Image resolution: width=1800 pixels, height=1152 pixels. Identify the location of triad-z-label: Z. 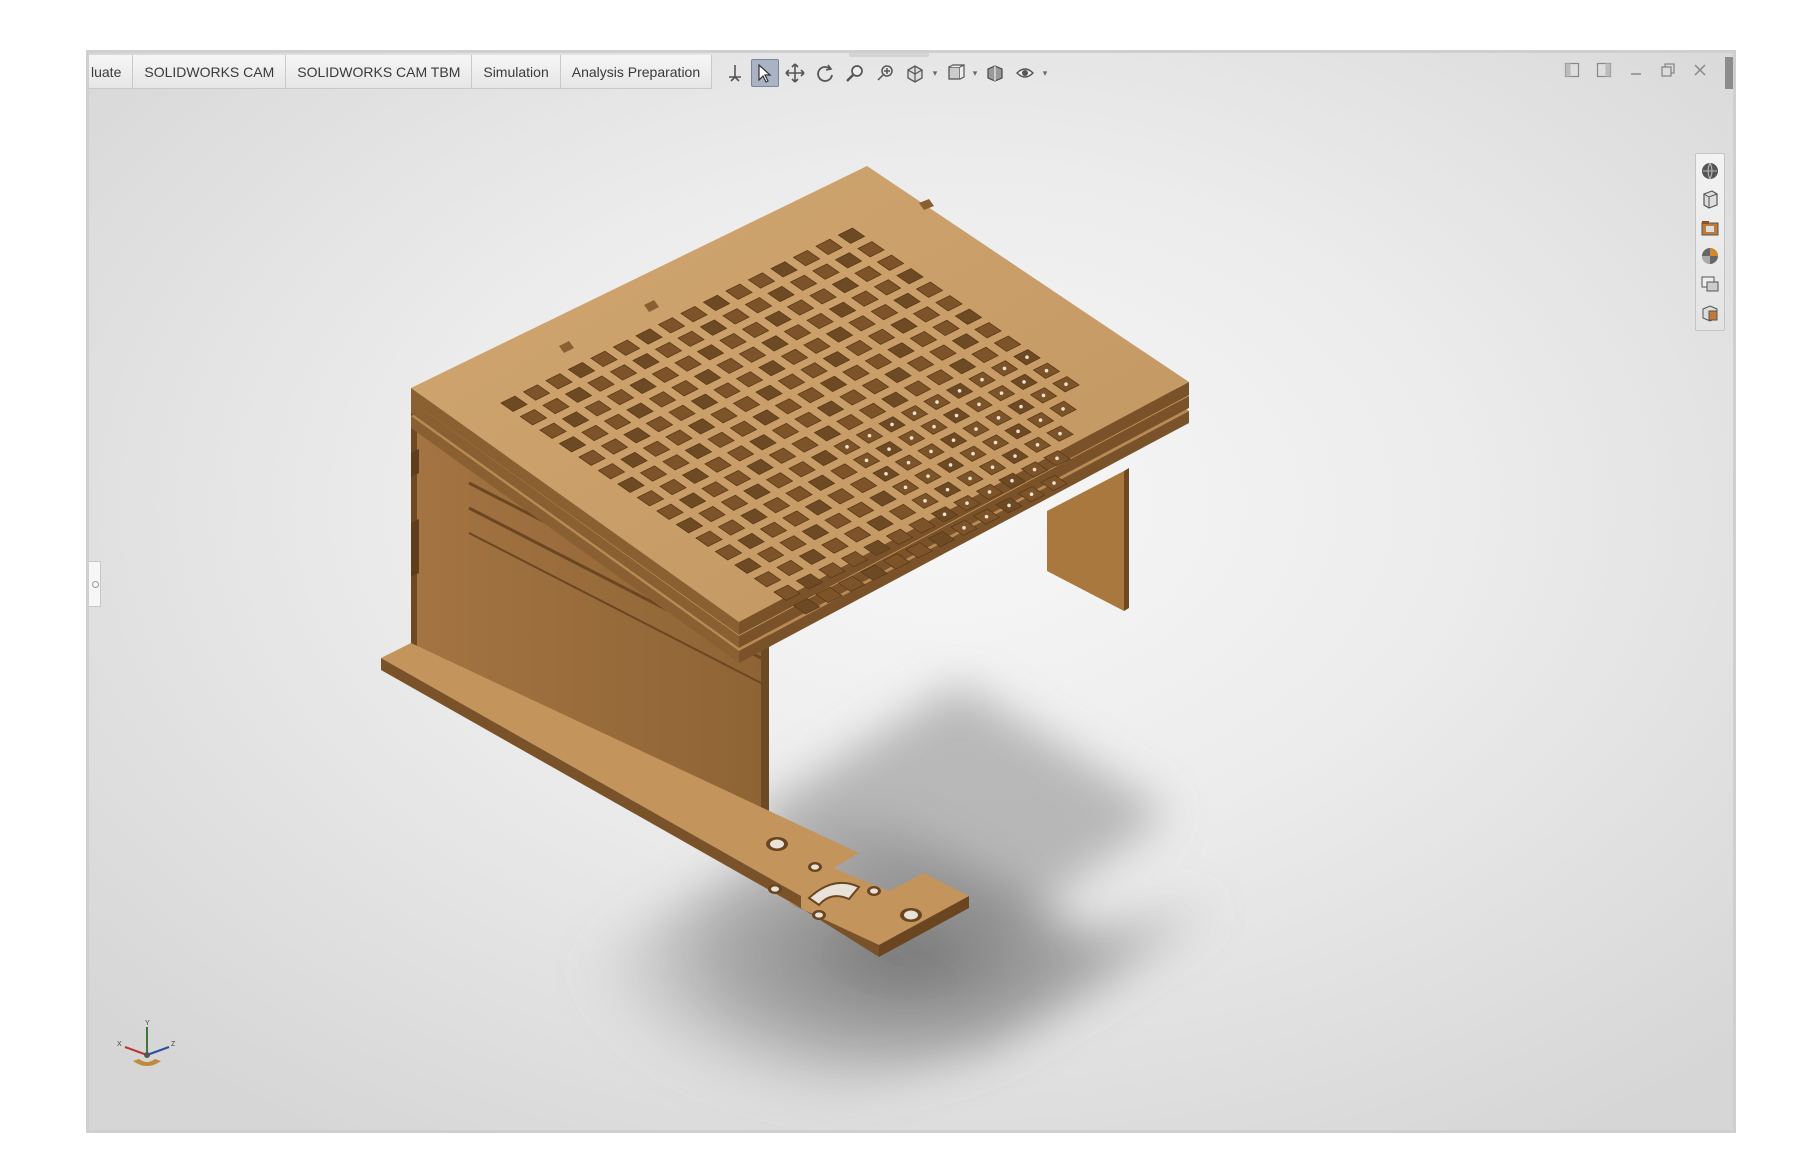
(173, 1044).